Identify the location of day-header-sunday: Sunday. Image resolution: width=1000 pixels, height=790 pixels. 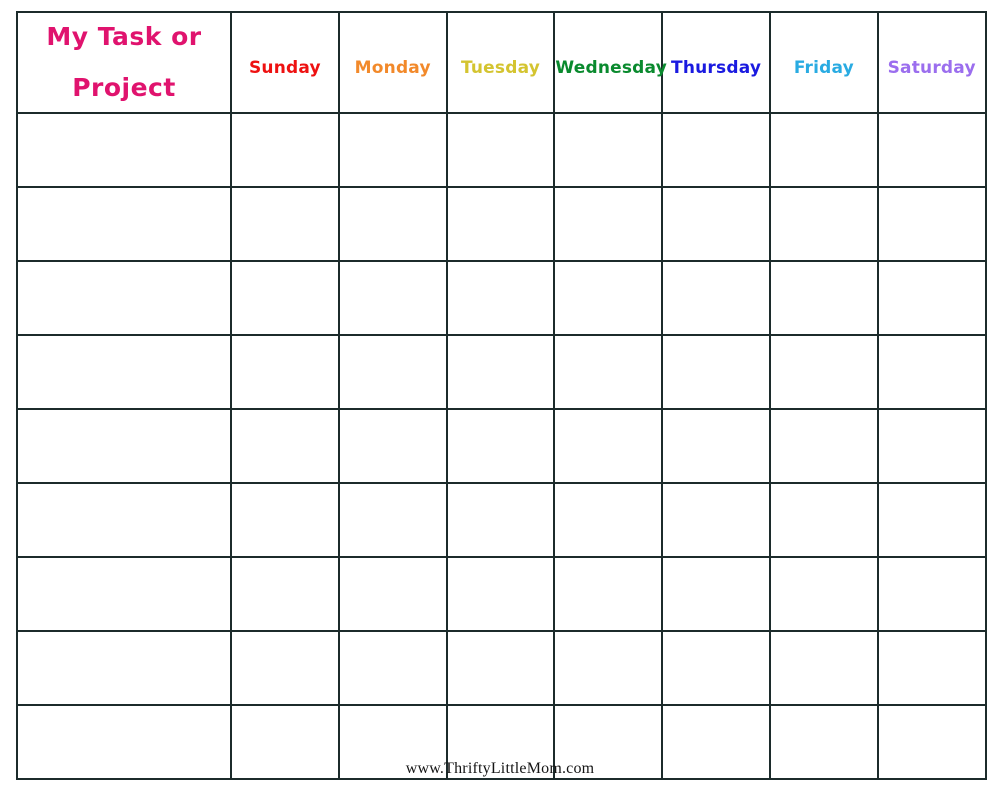
(285, 62).